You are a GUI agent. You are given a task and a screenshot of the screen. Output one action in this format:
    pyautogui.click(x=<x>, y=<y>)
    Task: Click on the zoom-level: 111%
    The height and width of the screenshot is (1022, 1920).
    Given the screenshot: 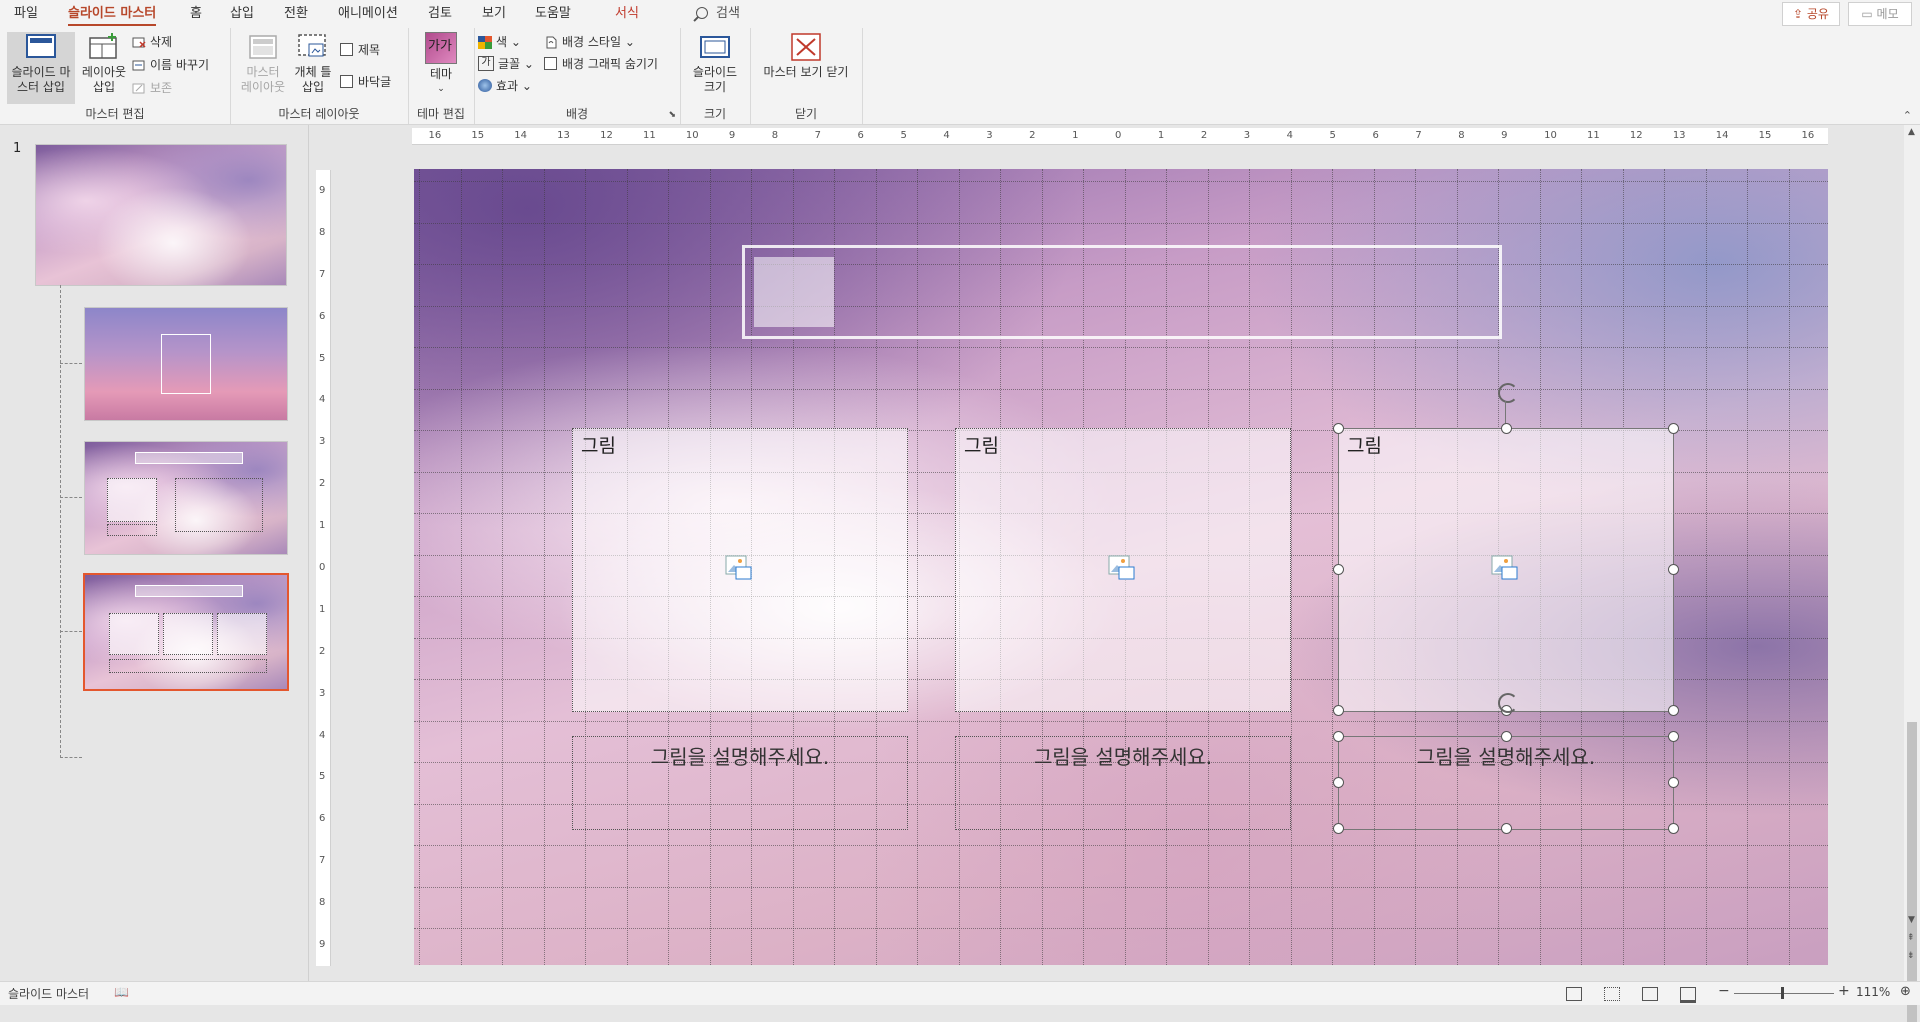 What is the action you would take?
    pyautogui.click(x=1873, y=992)
    